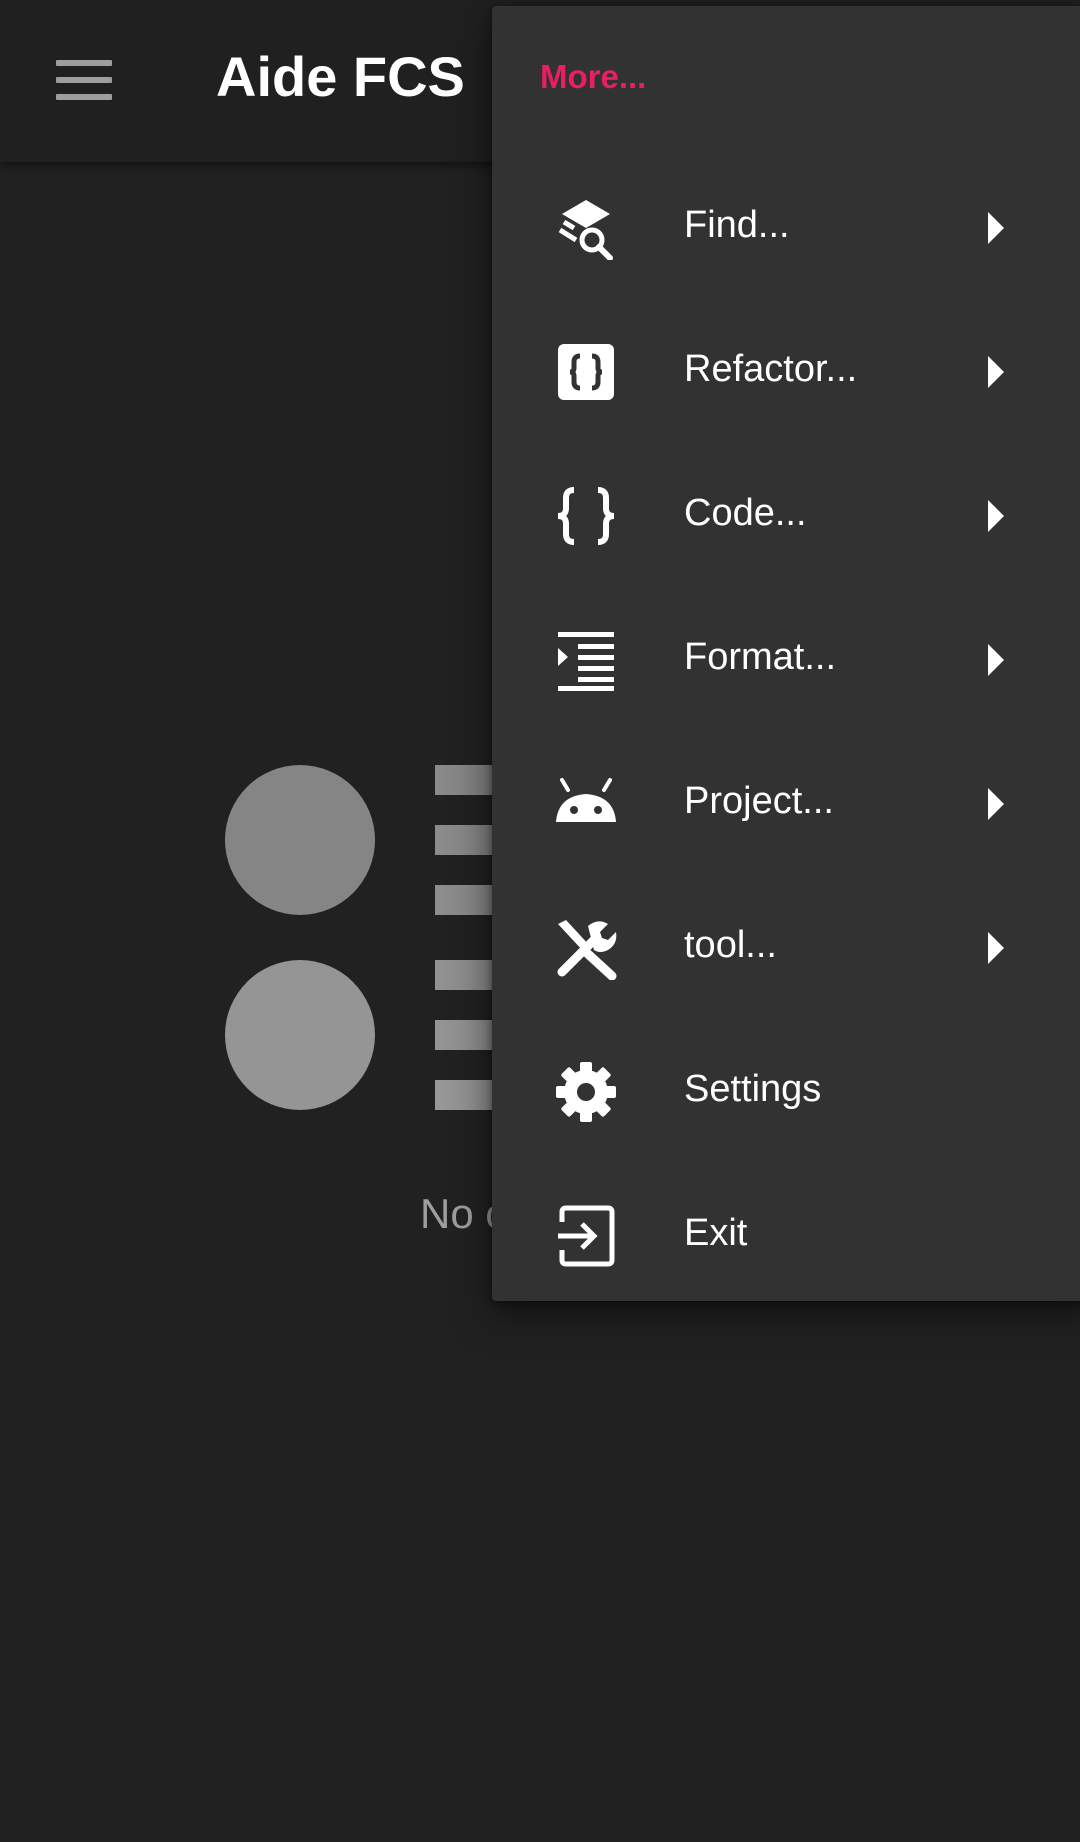 Image resolution: width=1080 pixels, height=1842 pixels. I want to click on placeholder-circle-top, so click(300, 840).